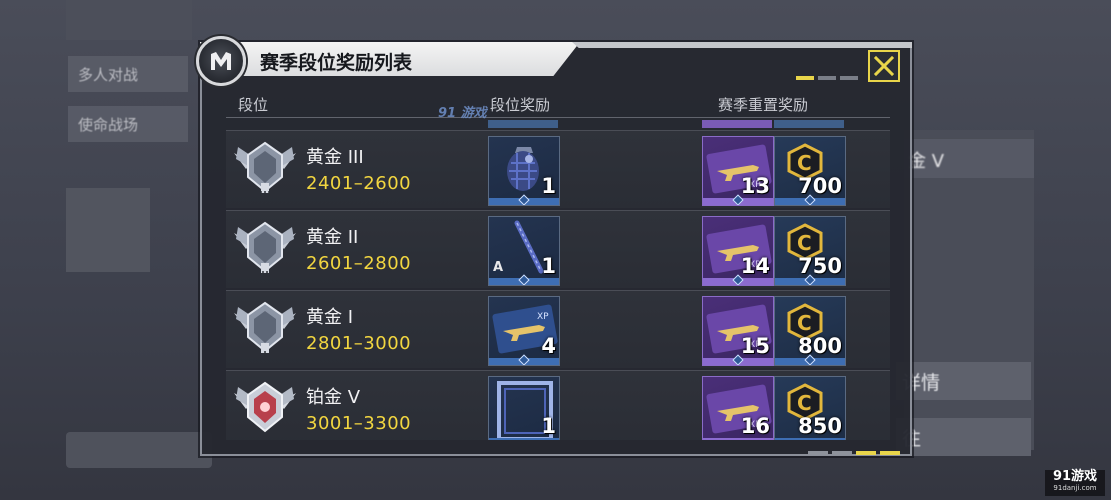  I want to click on background-menu-label: 使命战场, so click(108, 125).